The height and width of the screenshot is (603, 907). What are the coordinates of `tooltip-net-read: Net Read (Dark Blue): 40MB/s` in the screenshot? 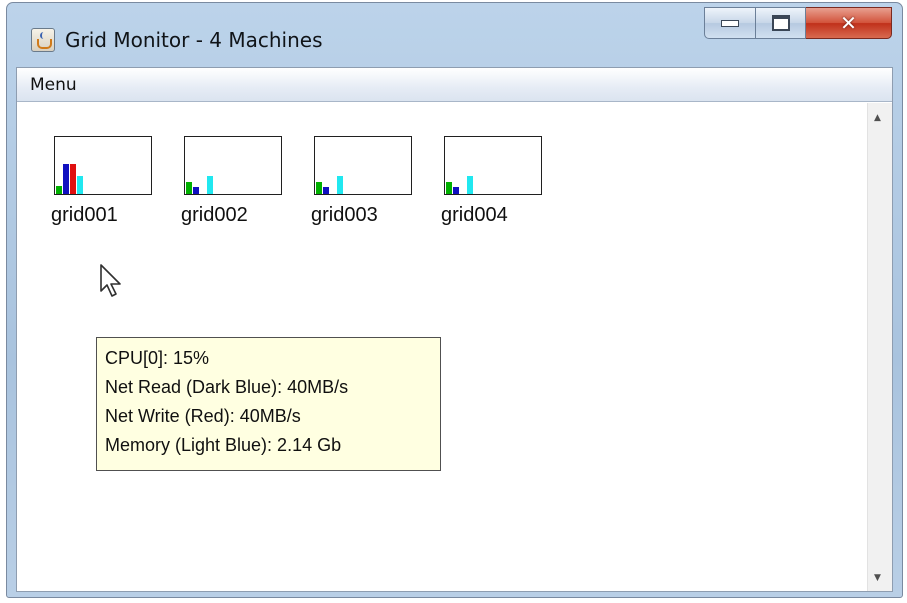 It's located at (227, 387).